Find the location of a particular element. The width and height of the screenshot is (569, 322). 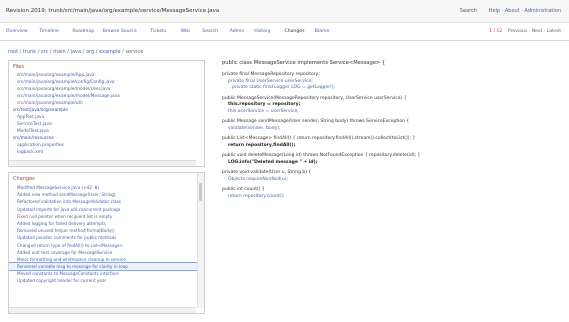

code-line: LOG.info("Deleted message " + id); is located at coordinates (273, 162).